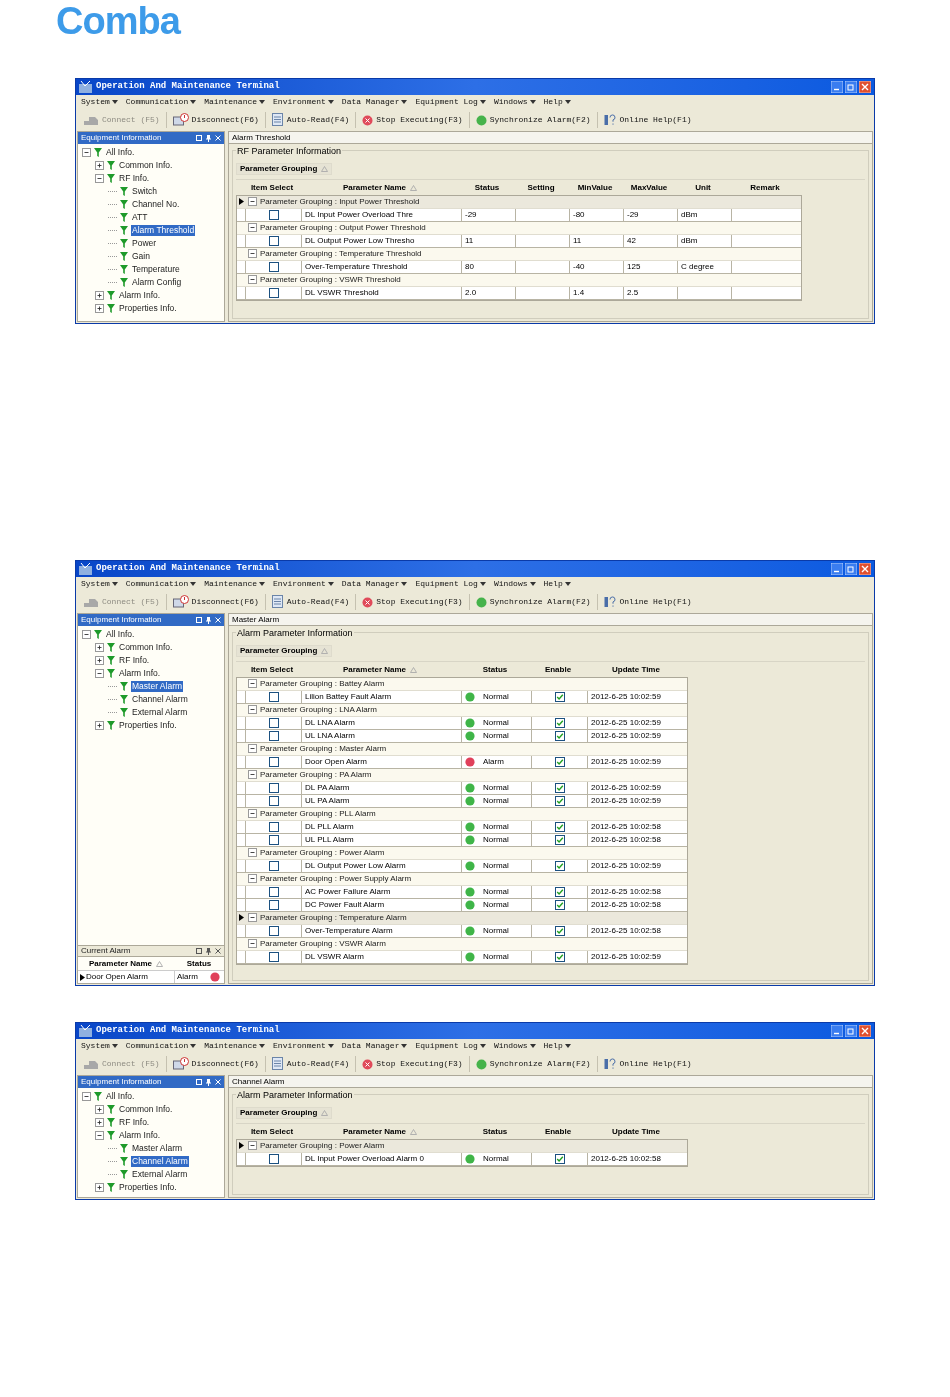 Image resolution: width=950 pixels, height=1397 pixels. What do you see at coordinates (95, 1046) in the screenshot?
I see `menu-item: System` at bounding box center [95, 1046].